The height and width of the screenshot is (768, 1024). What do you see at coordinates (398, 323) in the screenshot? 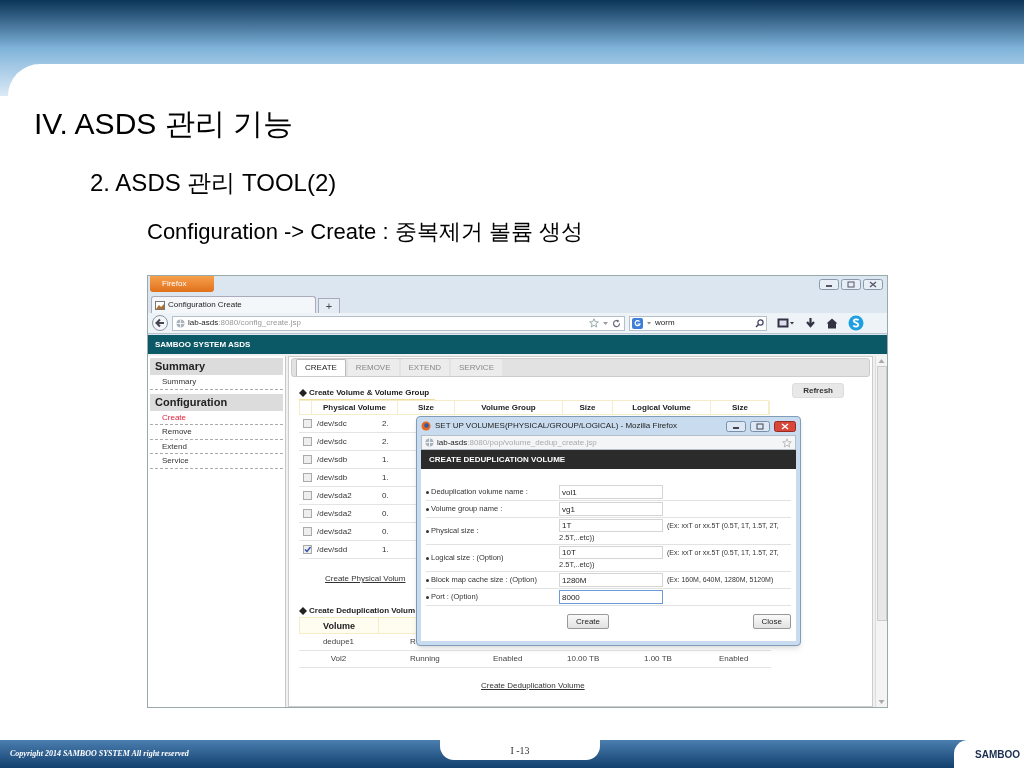
I see `address-field: lab-asds:8080/config_create.jsp` at bounding box center [398, 323].